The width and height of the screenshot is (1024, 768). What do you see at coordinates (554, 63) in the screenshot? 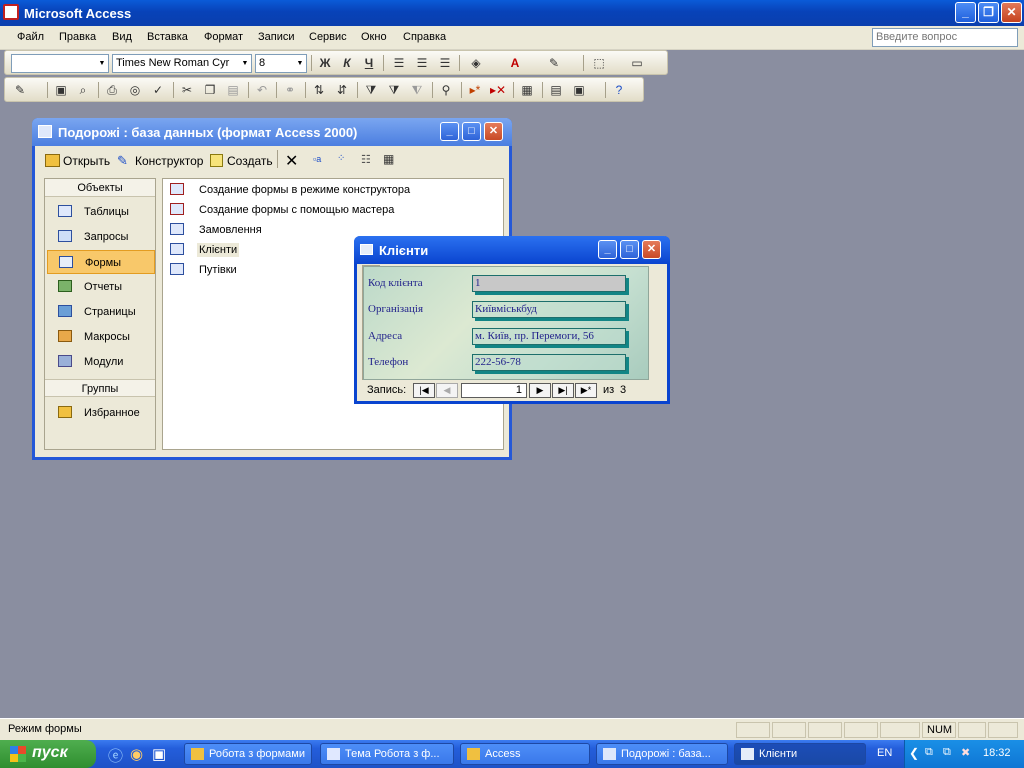
I see `line-color-icon: ✎` at bounding box center [554, 63].